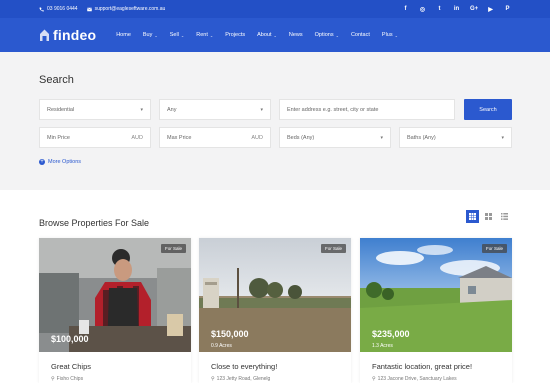 The width and height of the screenshot is (550, 383). Describe the element at coordinates (439, 9) in the screenshot. I see `twitter-icon: t` at that location.